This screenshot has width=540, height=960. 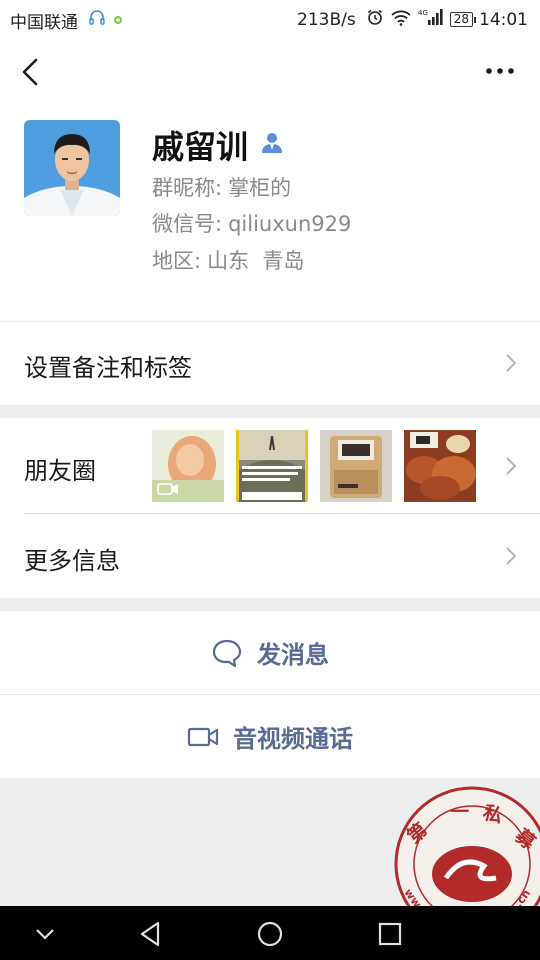 I want to click on back-button, so click(x=32, y=72).